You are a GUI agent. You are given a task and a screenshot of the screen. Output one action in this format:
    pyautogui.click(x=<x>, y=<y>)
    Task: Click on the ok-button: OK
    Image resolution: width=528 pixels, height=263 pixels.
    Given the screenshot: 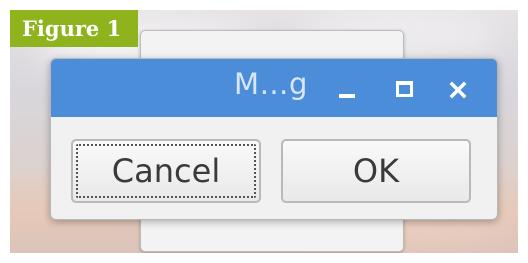 What is the action you would take?
    pyautogui.click(x=376, y=171)
    